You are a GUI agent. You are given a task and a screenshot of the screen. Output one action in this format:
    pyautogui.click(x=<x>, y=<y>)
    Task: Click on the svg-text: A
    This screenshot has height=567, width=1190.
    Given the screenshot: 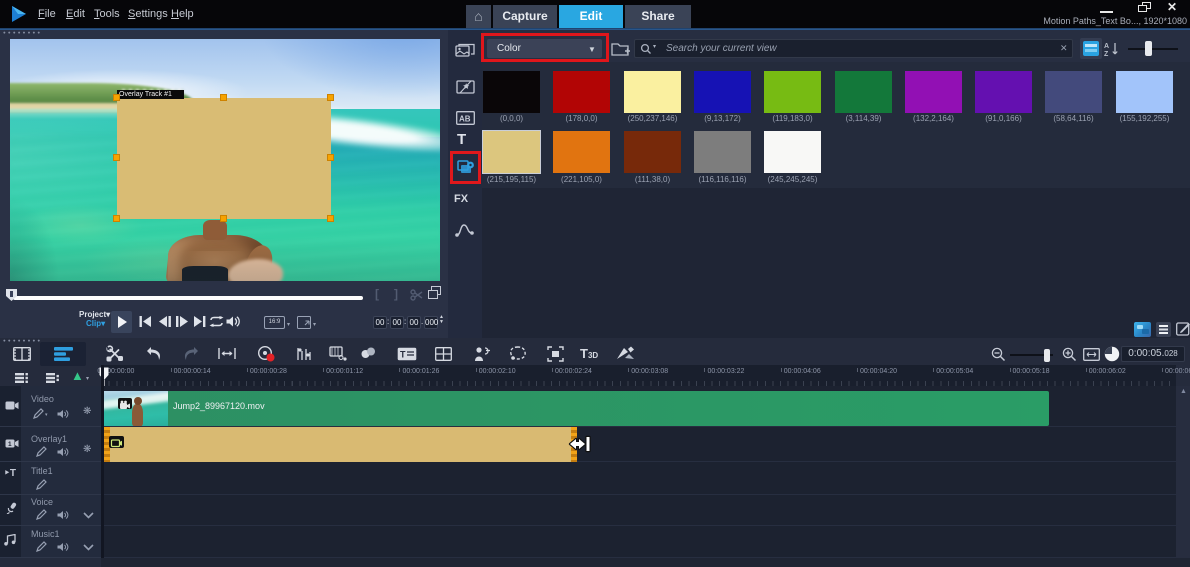 What is the action you would take?
    pyautogui.click(x=1106, y=46)
    